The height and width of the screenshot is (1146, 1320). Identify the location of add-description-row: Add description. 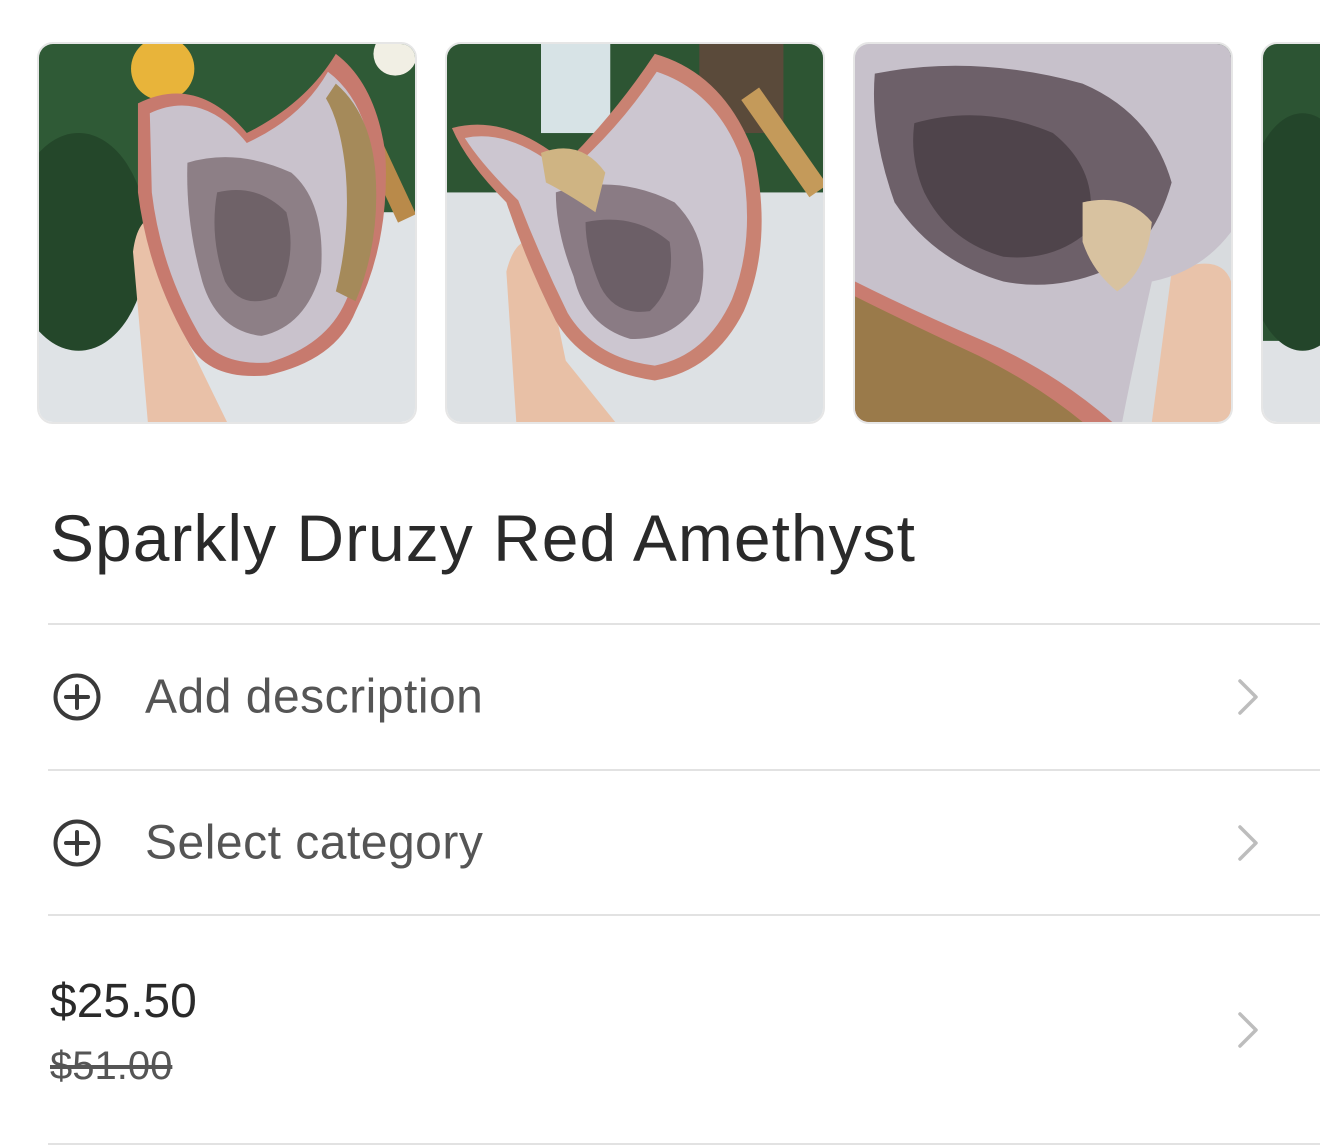
(684, 697).